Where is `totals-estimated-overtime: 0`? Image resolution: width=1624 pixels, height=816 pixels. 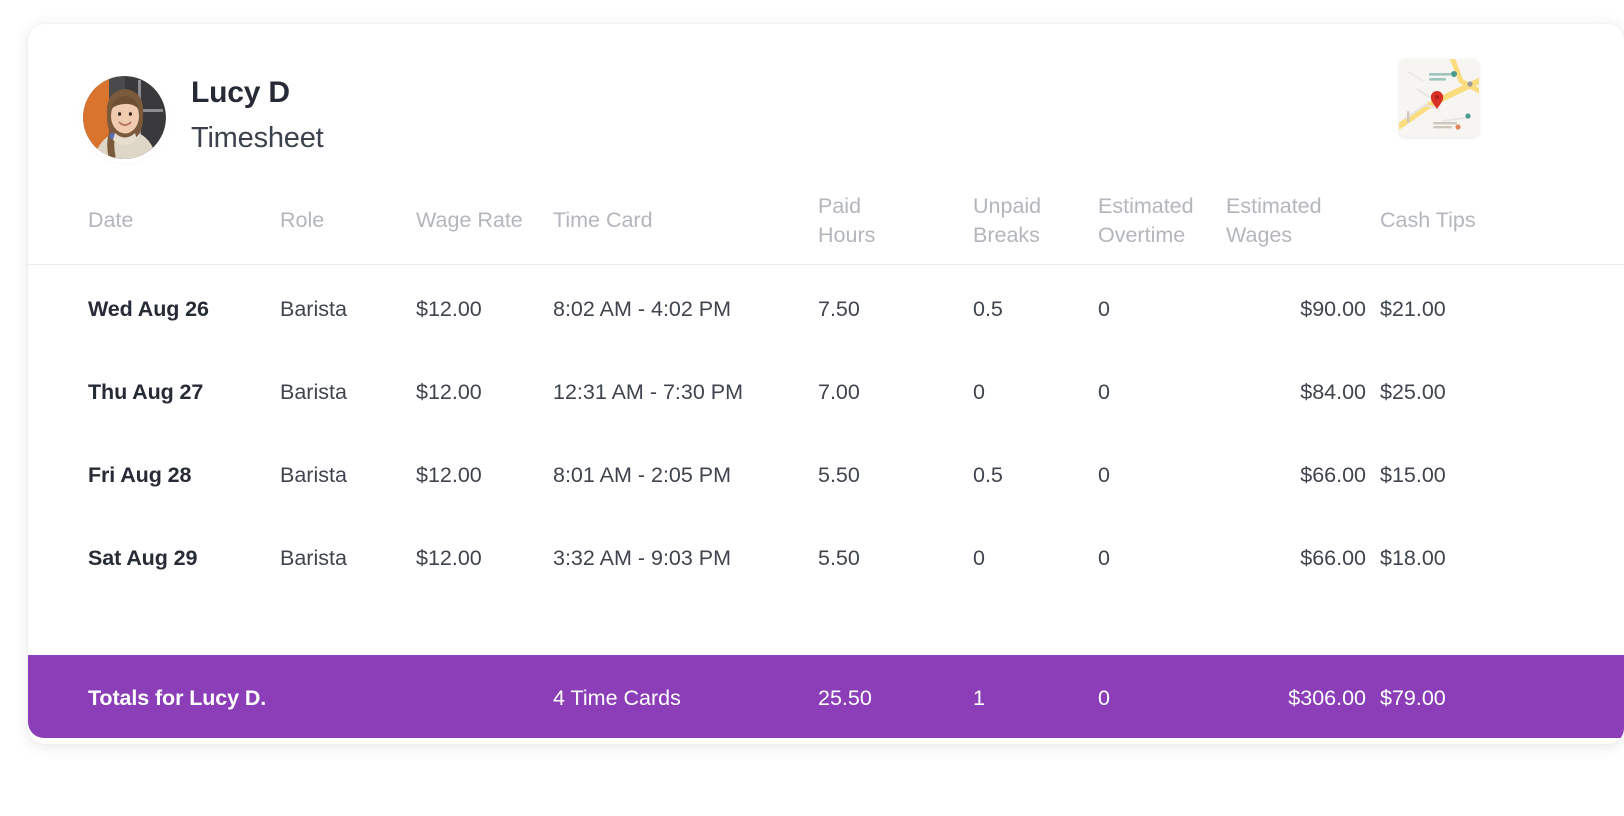
totals-estimated-overtime: 0 is located at coordinates (1104, 698).